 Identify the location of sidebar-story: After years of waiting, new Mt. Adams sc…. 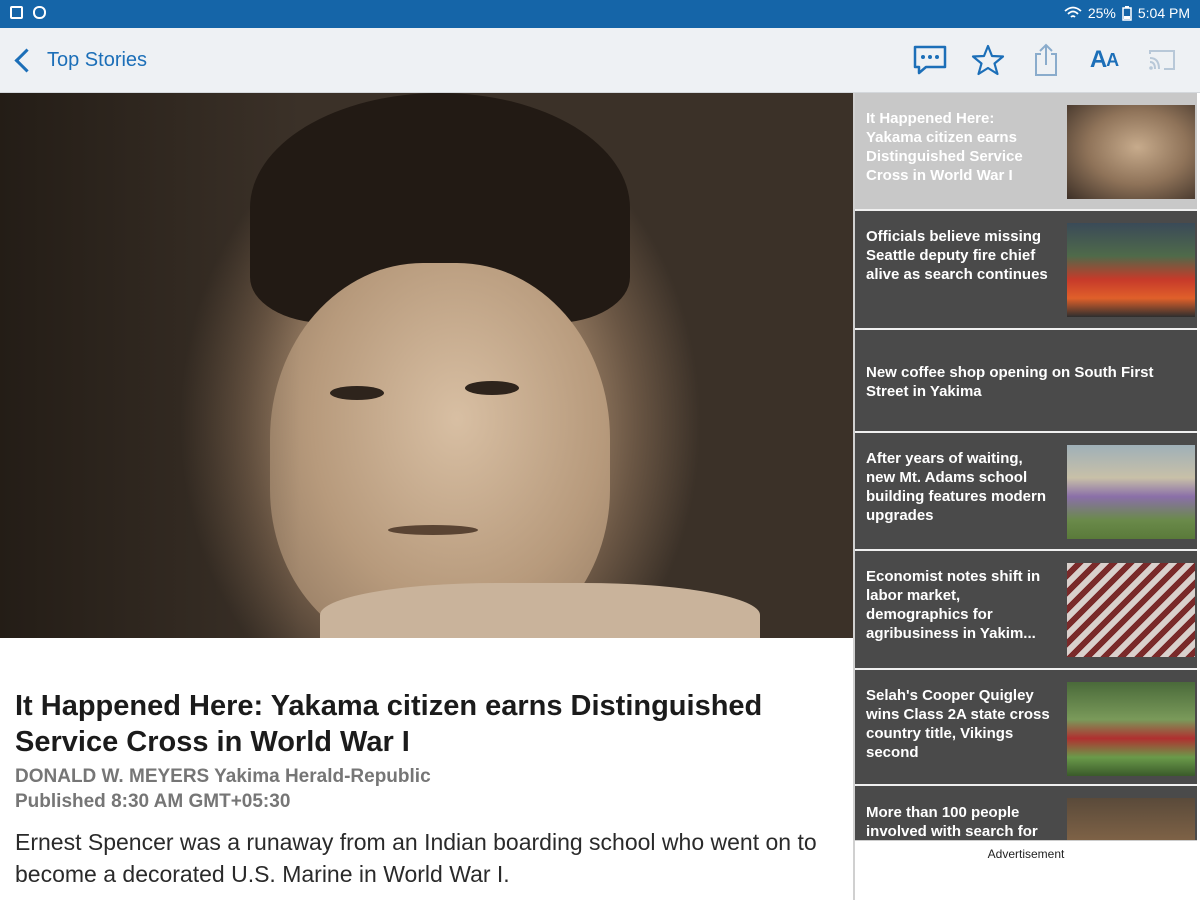
(1026, 492).